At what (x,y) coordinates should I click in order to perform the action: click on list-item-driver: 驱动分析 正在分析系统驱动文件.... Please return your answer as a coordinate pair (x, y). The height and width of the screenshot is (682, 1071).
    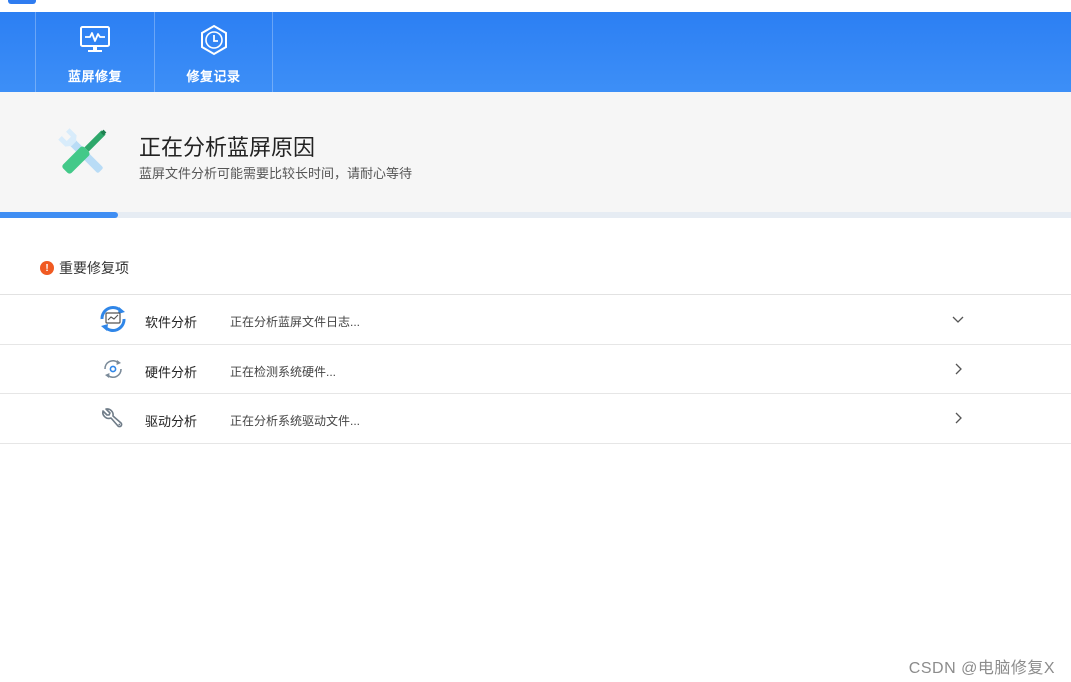
    Looking at the image, I should click on (535, 419).